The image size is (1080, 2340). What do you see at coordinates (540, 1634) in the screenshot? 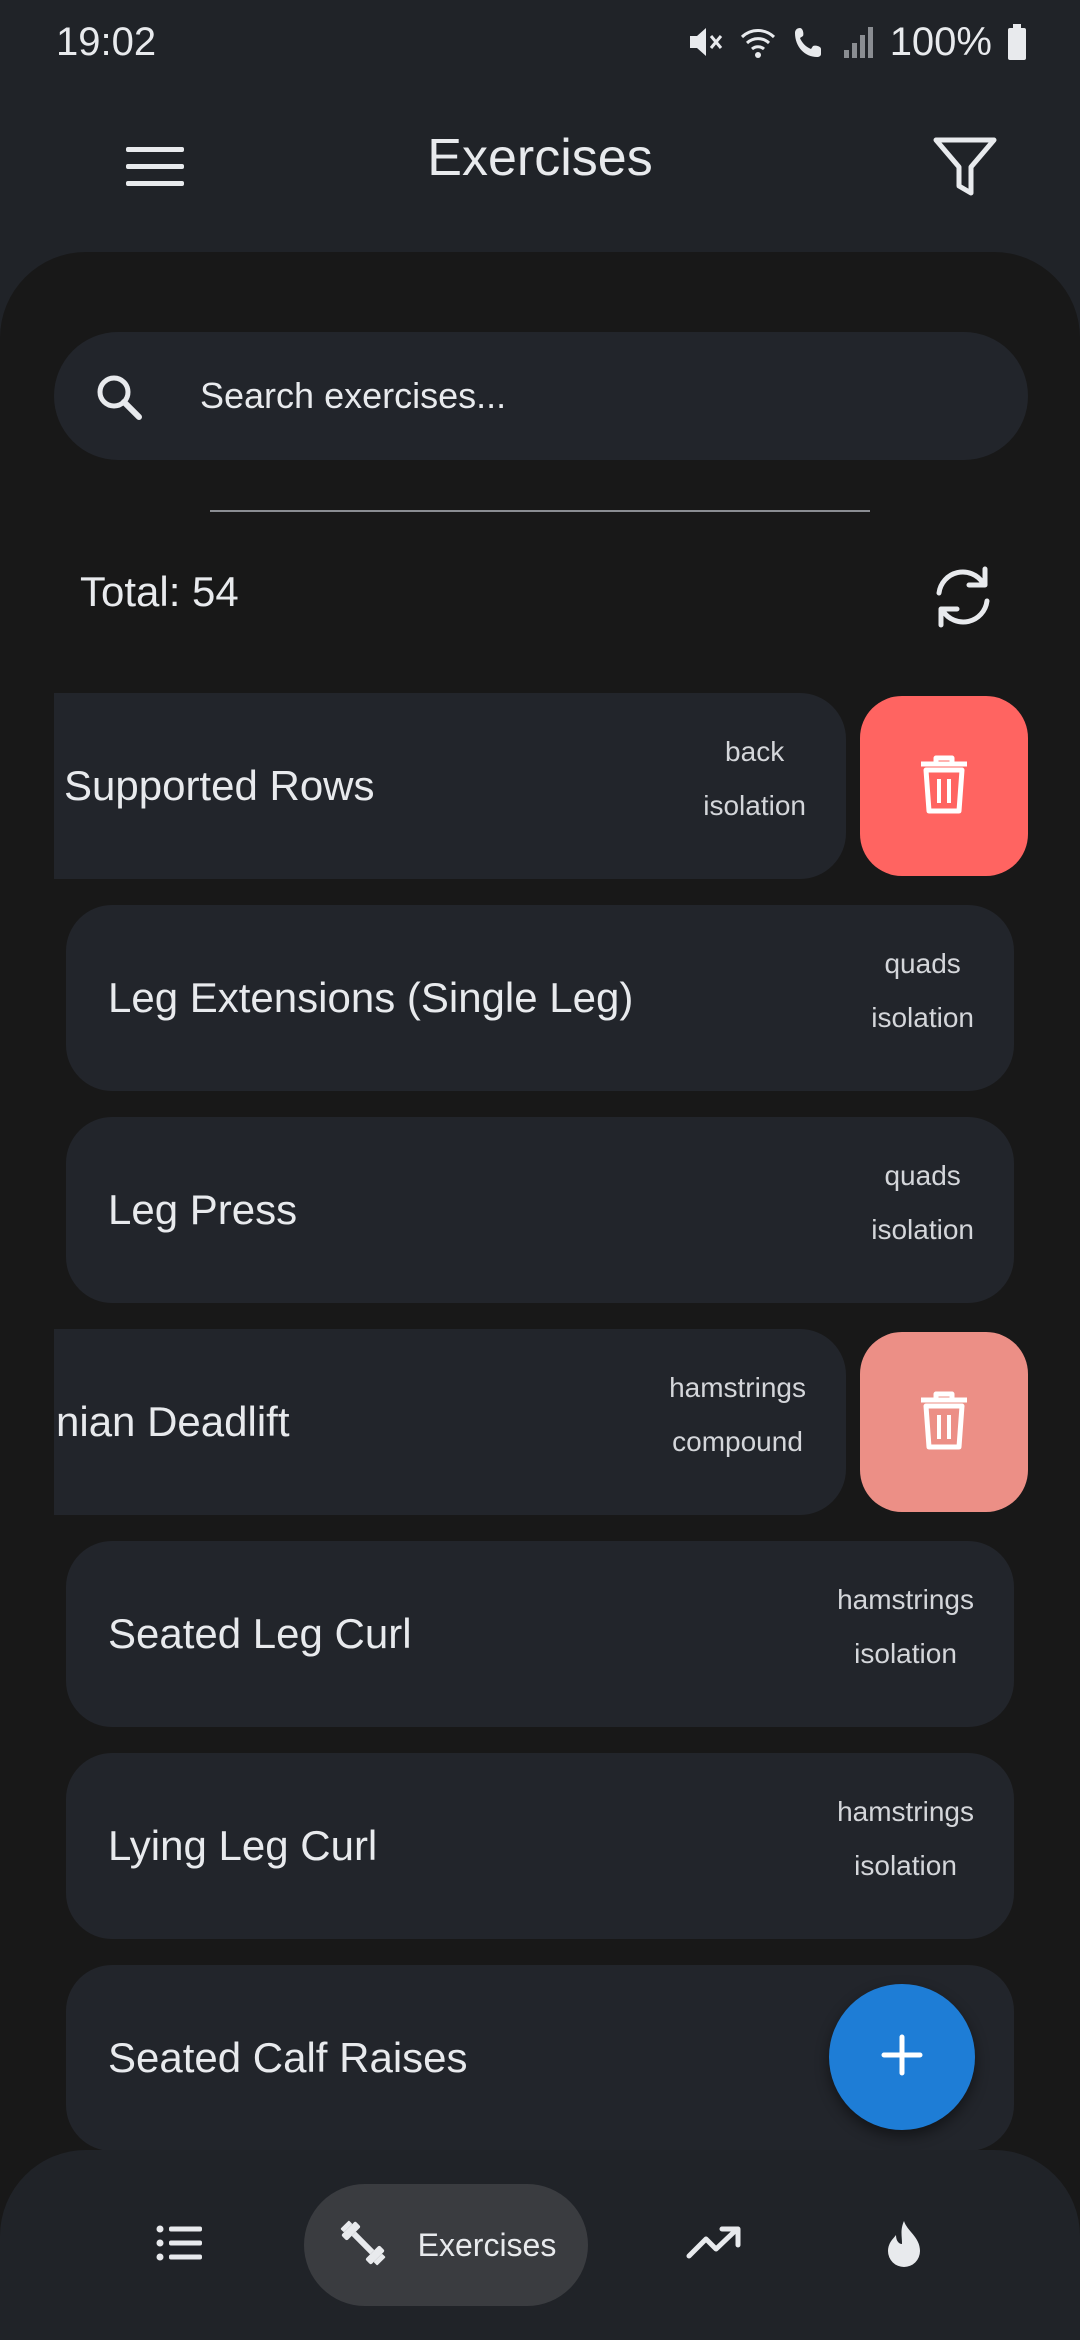
I see `exercise-card: Seated Leg Curl hamstrings isolation` at bounding box center [540, 1634].